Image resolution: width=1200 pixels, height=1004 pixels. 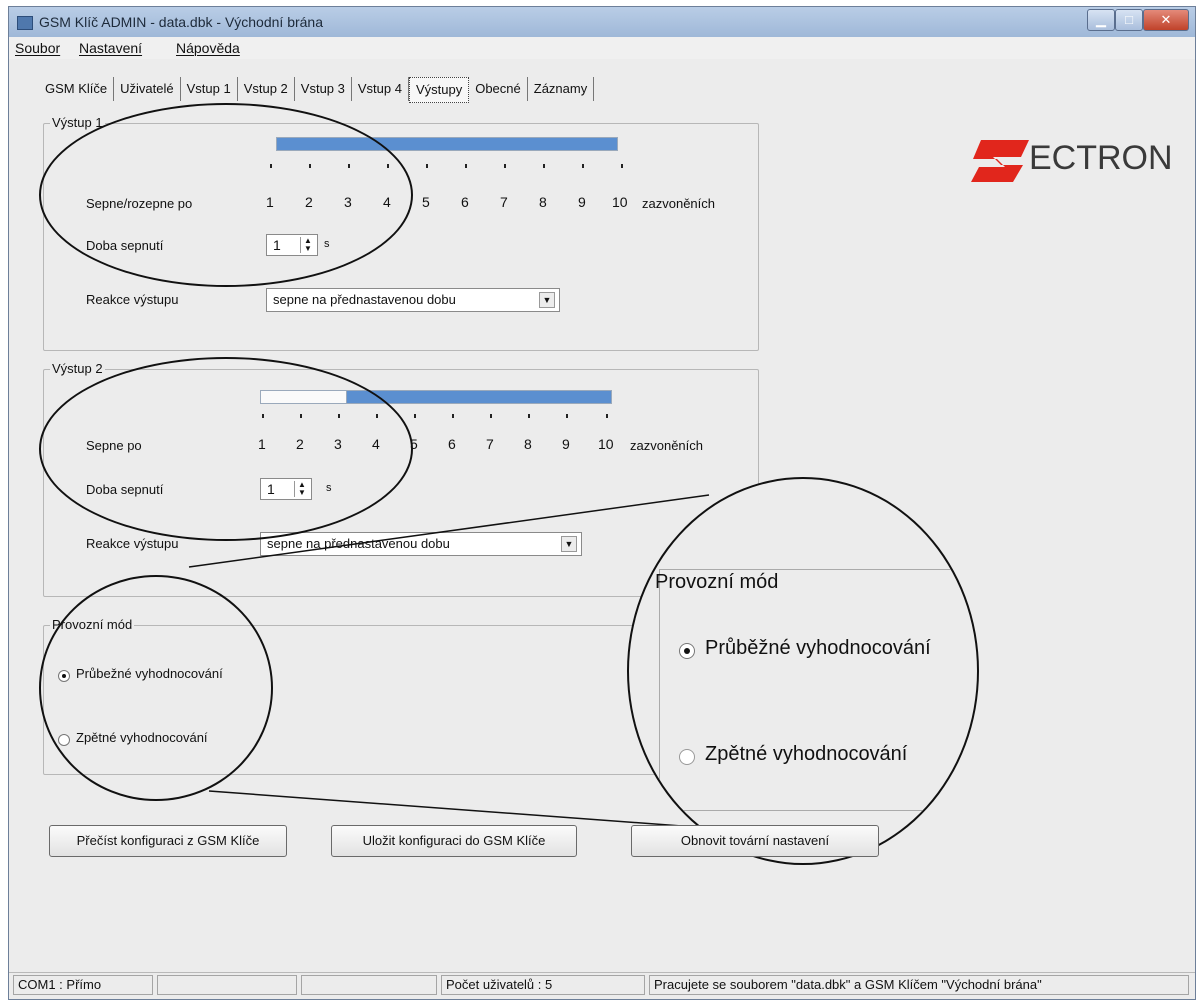 What do you see at coordinates (687, 651) in the screenshot?
I see `zoom-radio-continuous` at bounding box center [687, 651].